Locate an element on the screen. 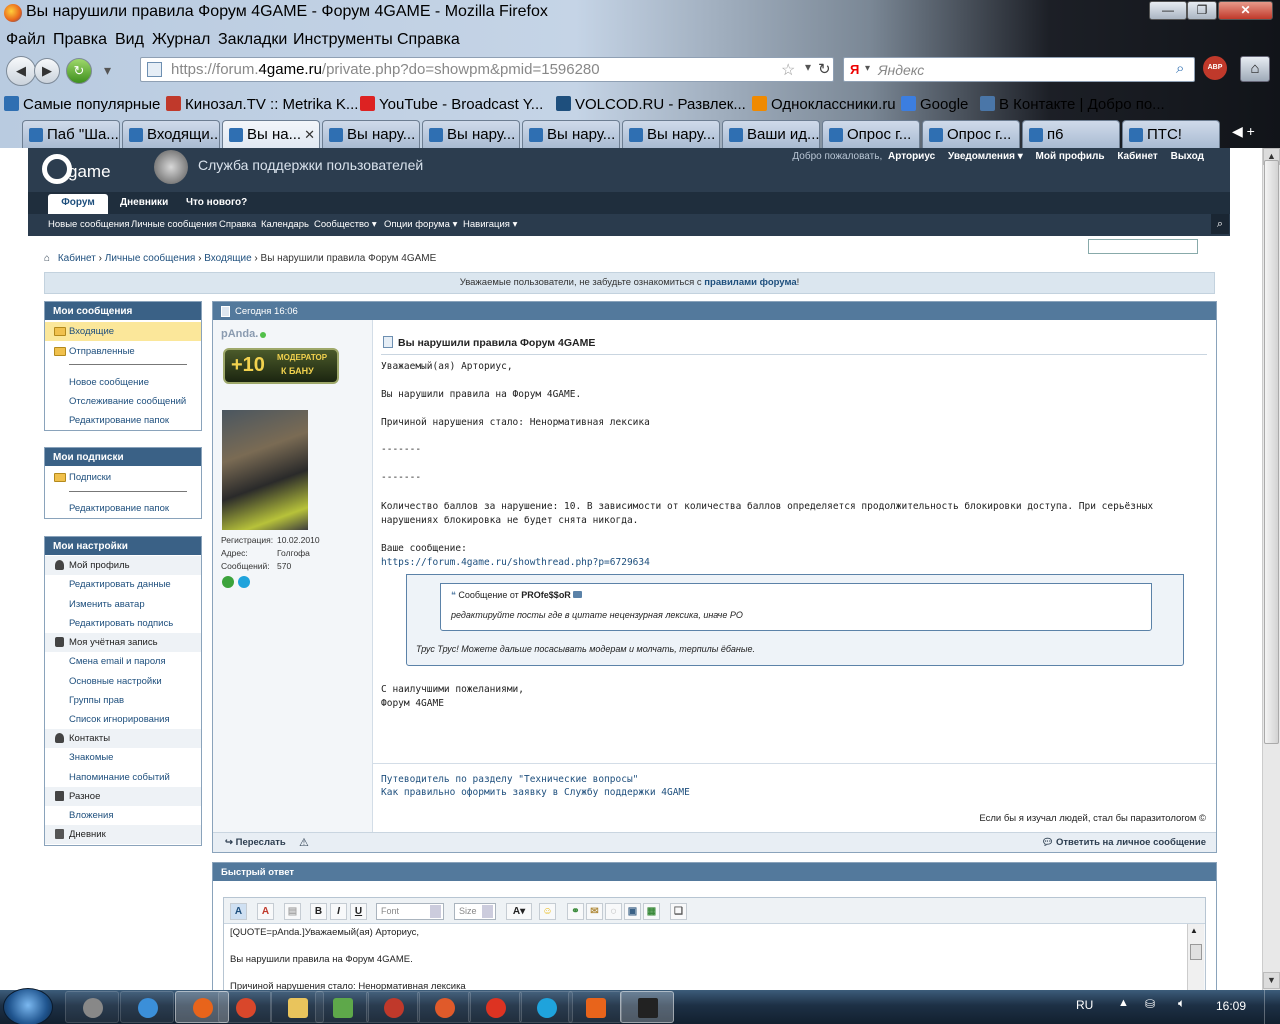 The height and width of the screenshot is (1024, 1280). close-tab-icon: ✕ is located at coordinates (309, 135).